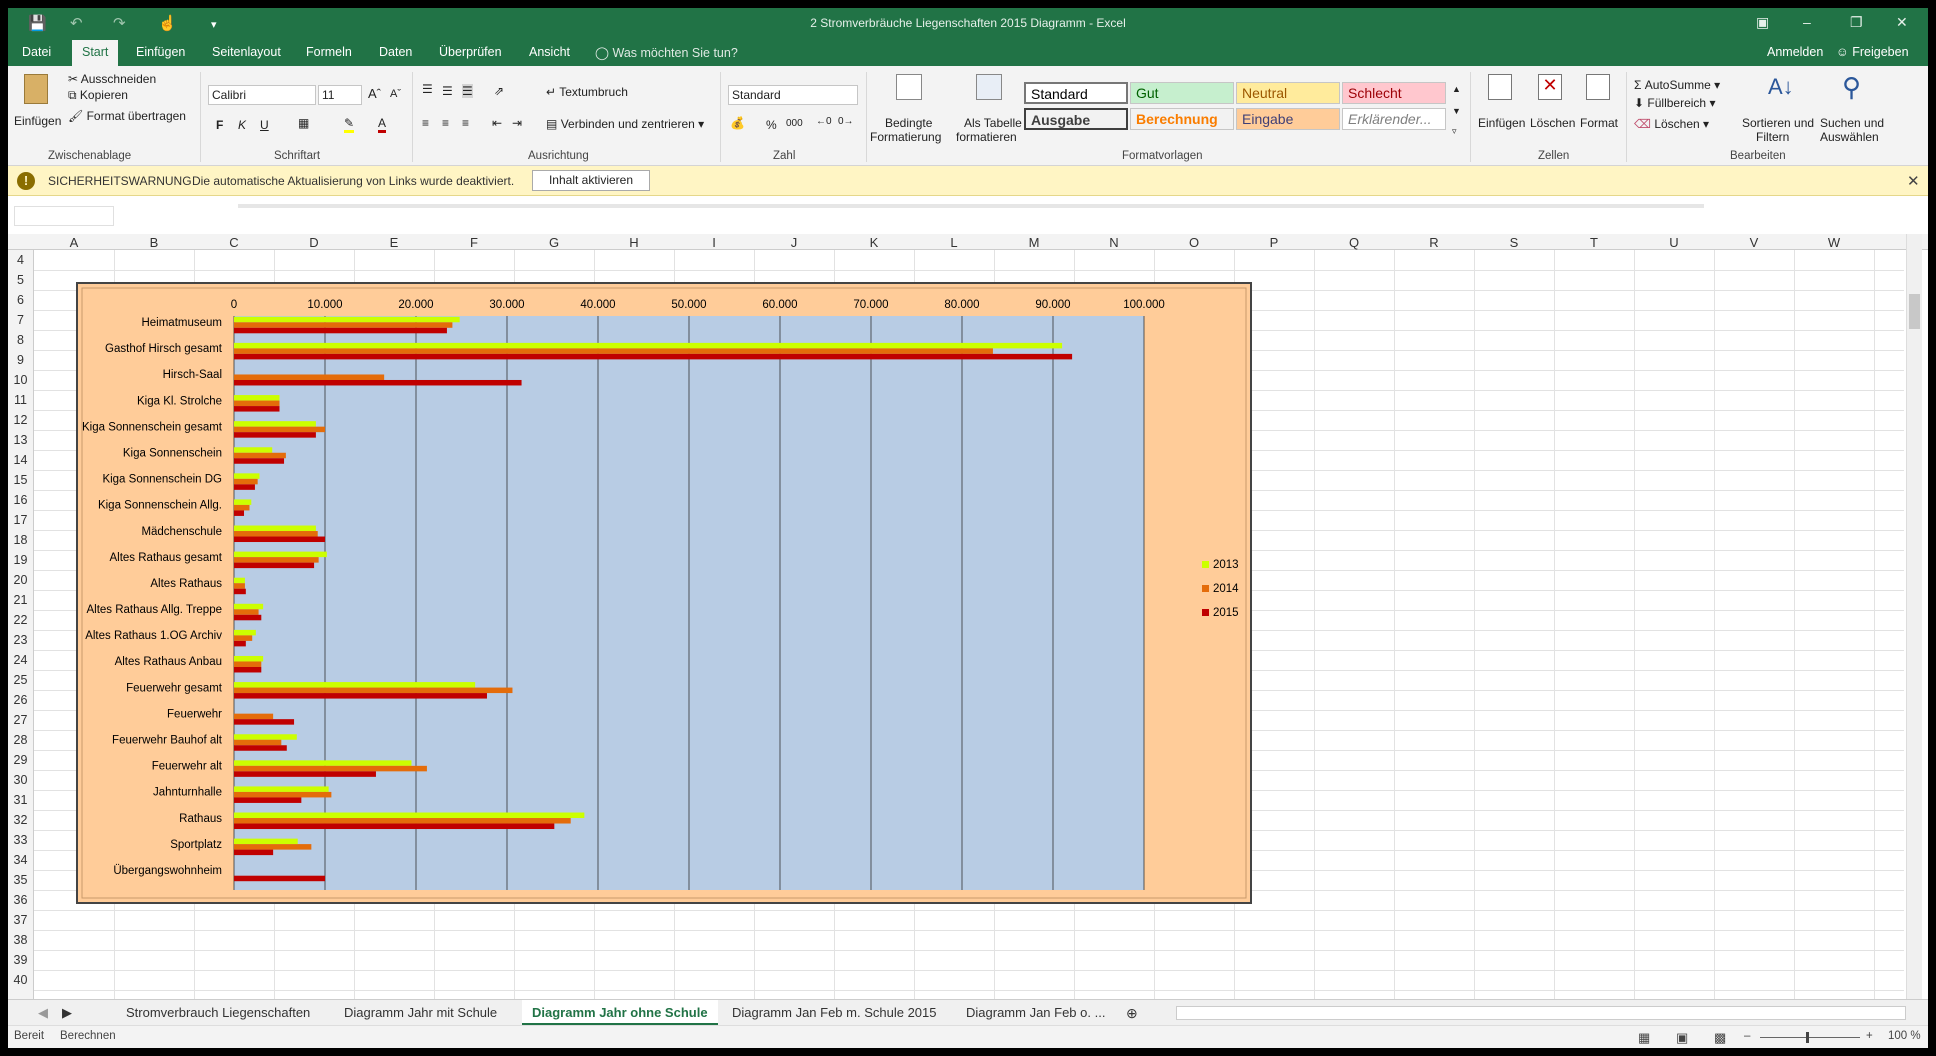 The image size is (1936, 1056). I want to click on scroll-thumb, so click(1914, 311).